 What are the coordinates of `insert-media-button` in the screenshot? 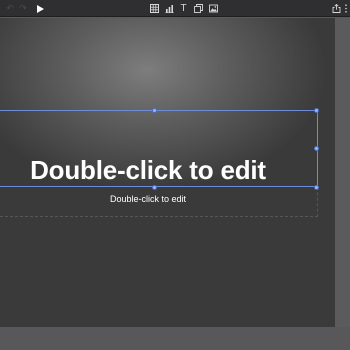 It's located at (213, 8).